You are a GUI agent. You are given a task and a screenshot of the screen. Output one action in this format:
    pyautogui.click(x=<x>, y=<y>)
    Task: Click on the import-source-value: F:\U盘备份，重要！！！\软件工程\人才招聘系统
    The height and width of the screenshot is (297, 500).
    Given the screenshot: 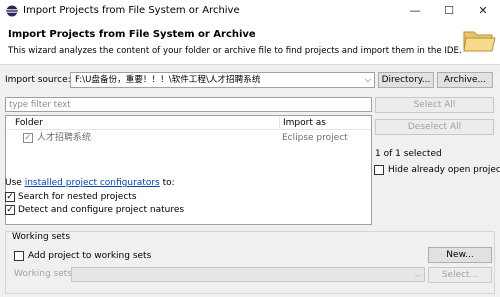 What is the action you would take?
    pyautogui.click(x=168, y=80)
    